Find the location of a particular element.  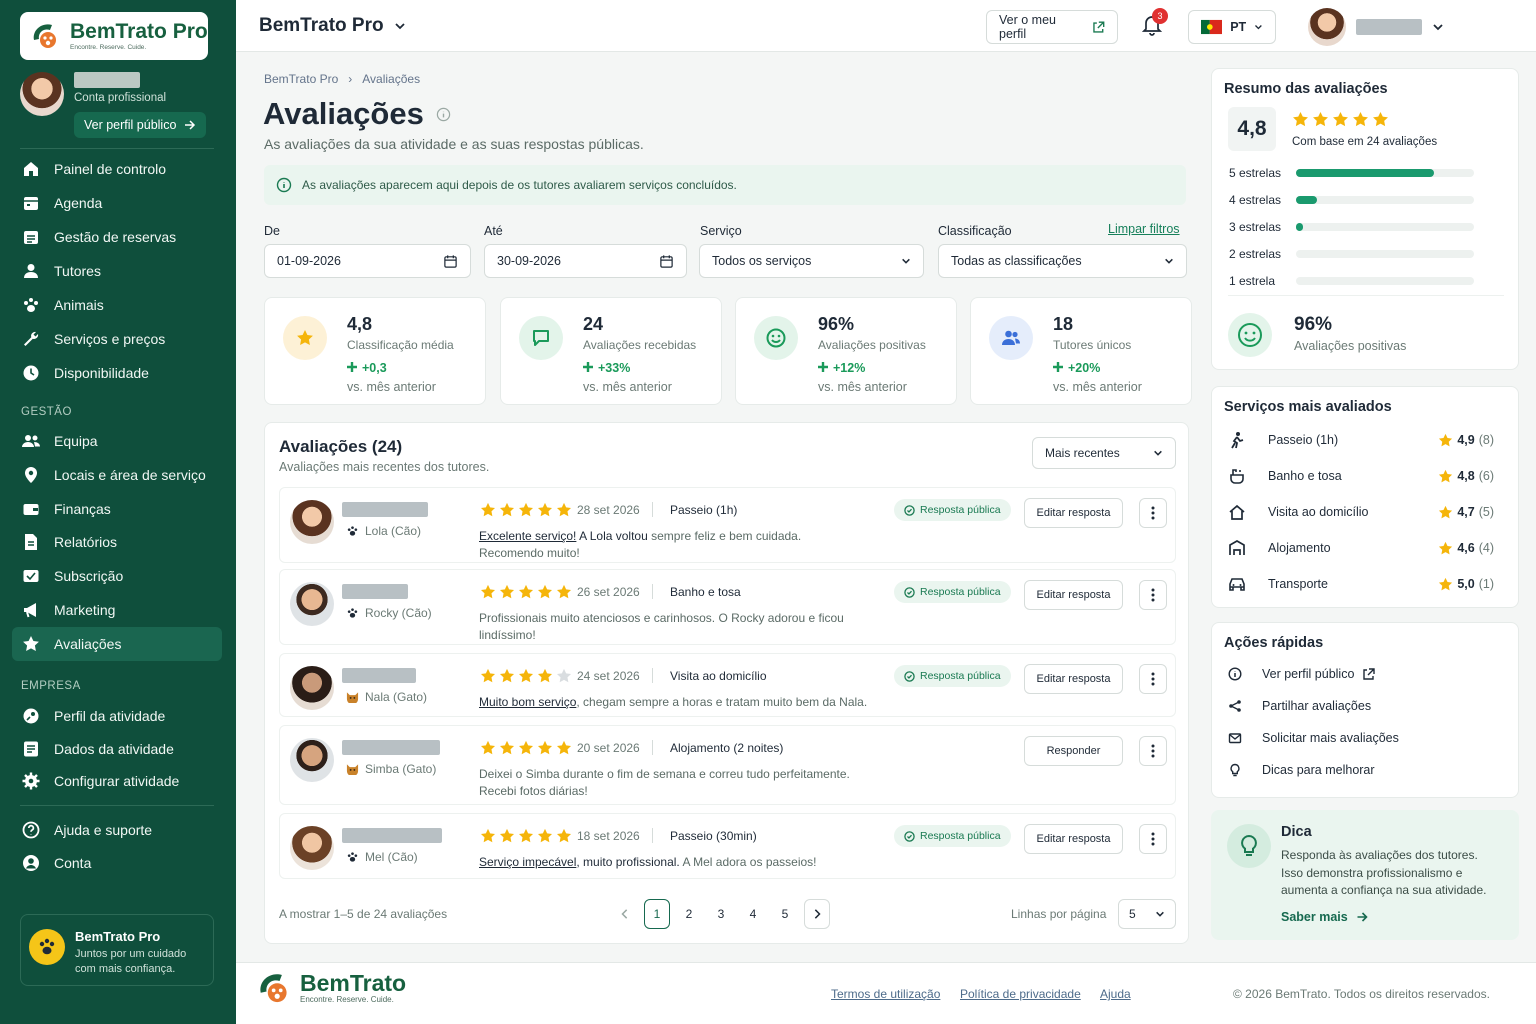

sidebar-item-painel-de-controlo: Painel de controlo is located at coordinates (117, 169).